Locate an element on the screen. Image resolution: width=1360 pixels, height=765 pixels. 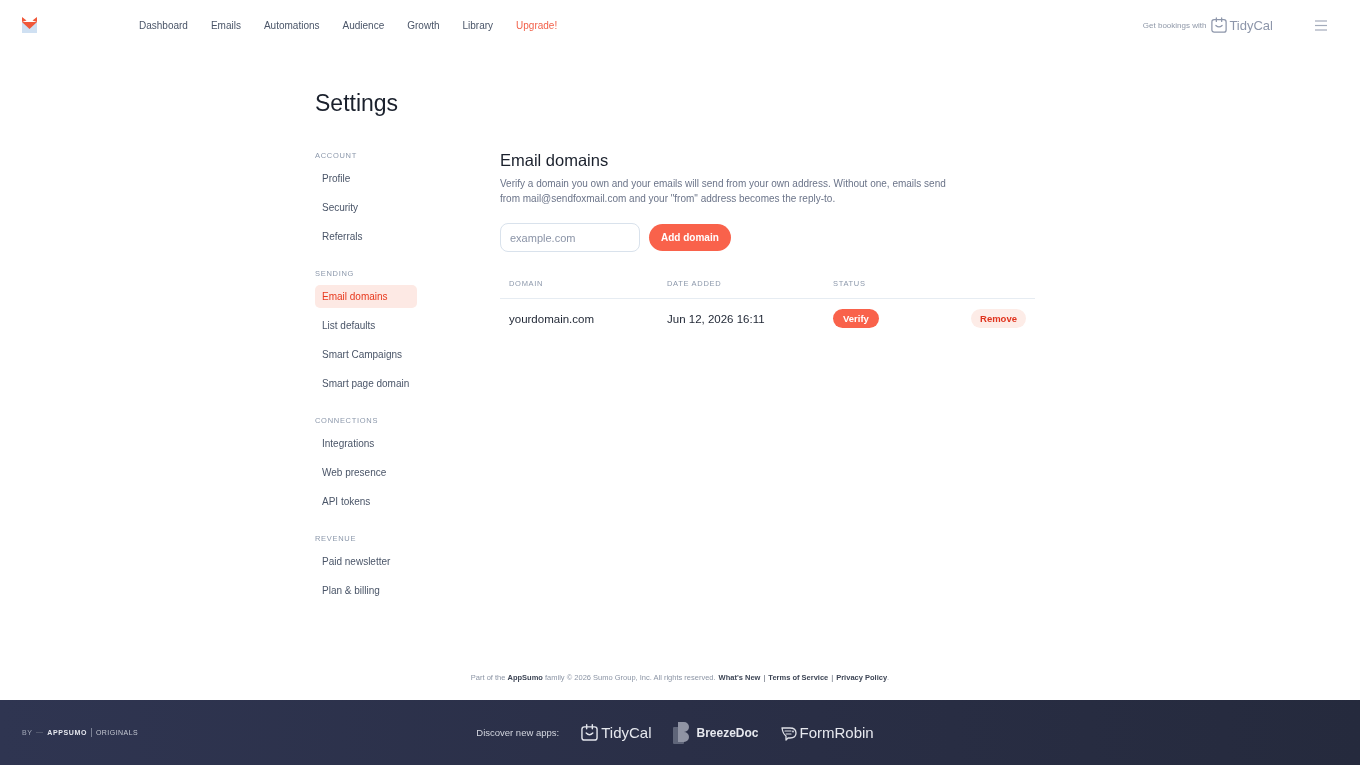
discover-label: Discover new apps: is located at coordinates (518, 732).